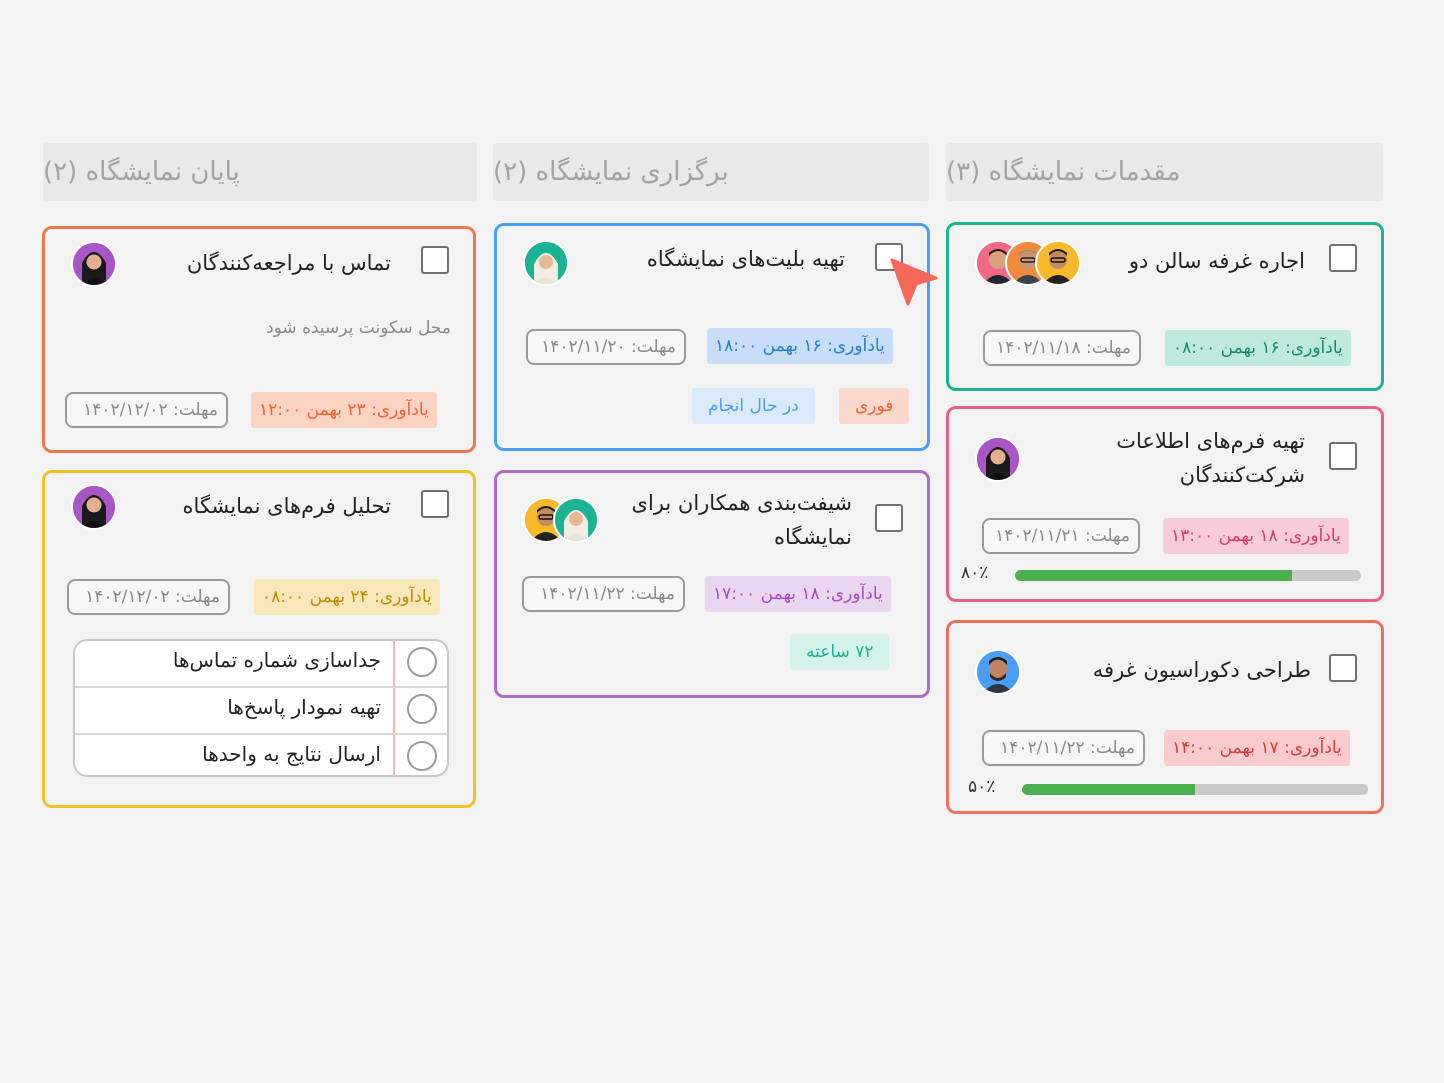  I want to click on reminder-badge: یادآوری: ۲۴ بهمن ۰۸:۰۰, so click(347, 597).